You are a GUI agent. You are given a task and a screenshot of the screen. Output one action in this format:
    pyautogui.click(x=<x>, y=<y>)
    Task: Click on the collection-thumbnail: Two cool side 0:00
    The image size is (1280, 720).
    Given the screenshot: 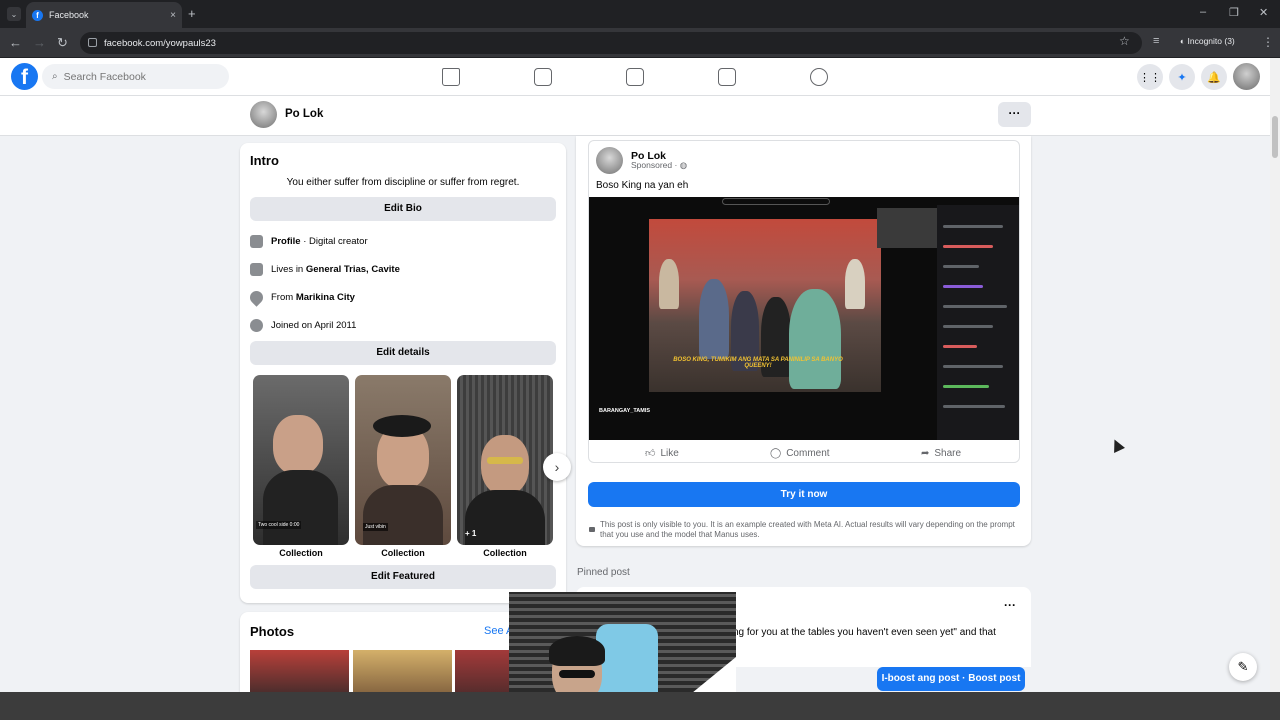 What is the action you would take?
    pyautogui.click(x=301, y=460)
    